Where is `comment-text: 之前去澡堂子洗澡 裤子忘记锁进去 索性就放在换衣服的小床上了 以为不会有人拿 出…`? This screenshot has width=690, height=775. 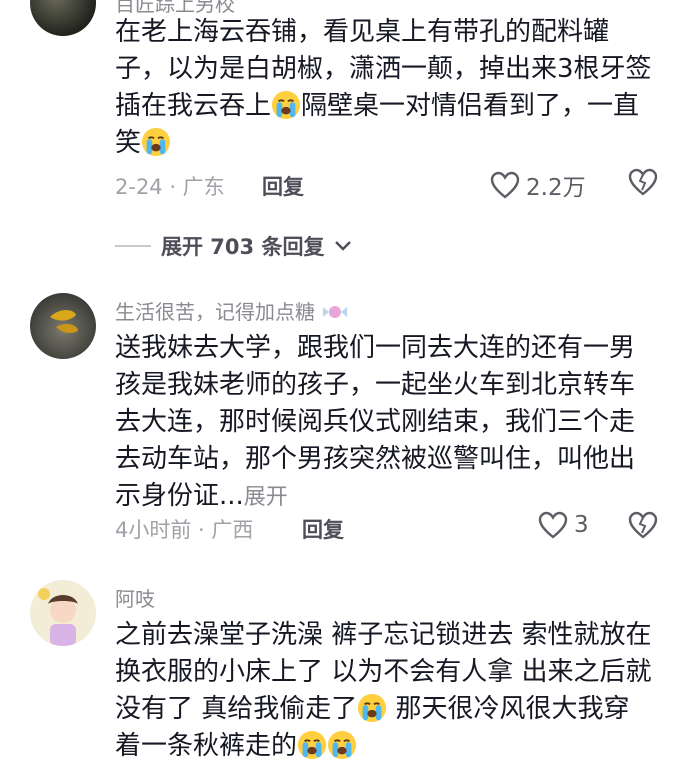
comment-text: 之前去澡堂子洗澡 裤子忘记锁进去 索性就放在换衣服的小床上了 以为不会有人拿 出… is located at coordinates (383, 690).